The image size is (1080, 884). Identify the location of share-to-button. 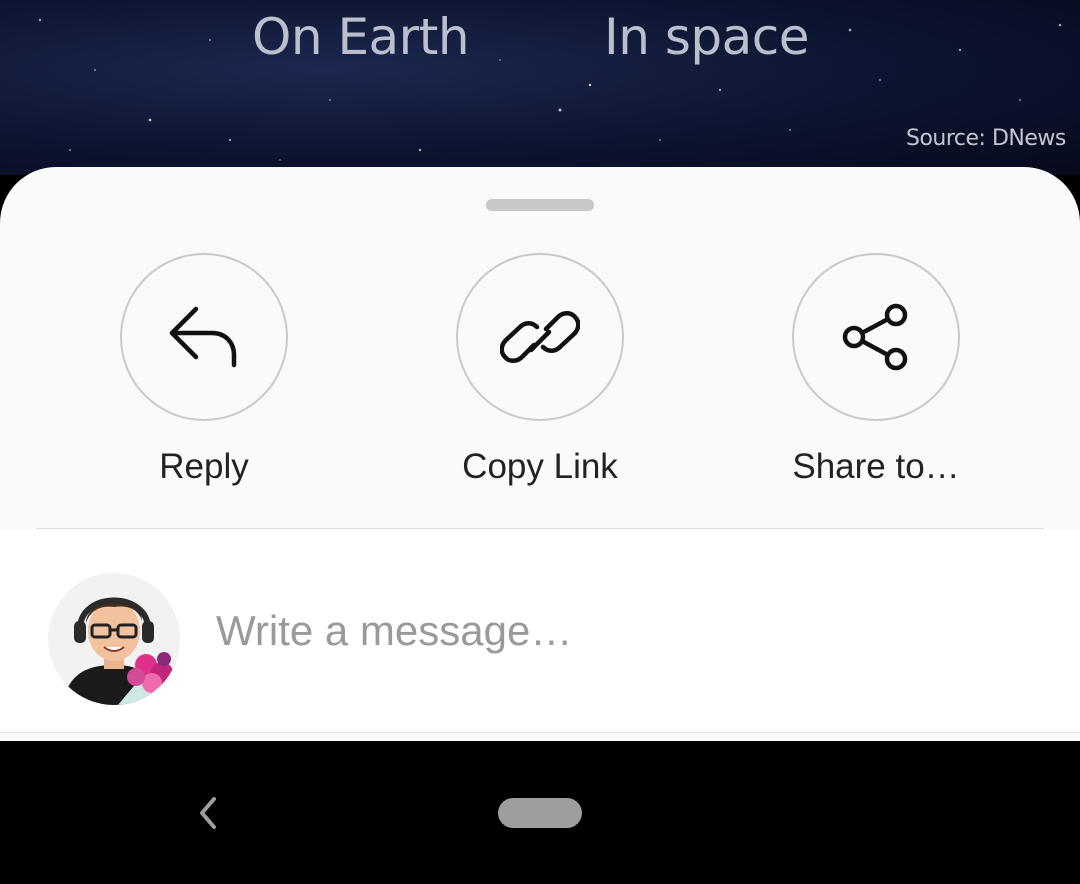
(876, 337).